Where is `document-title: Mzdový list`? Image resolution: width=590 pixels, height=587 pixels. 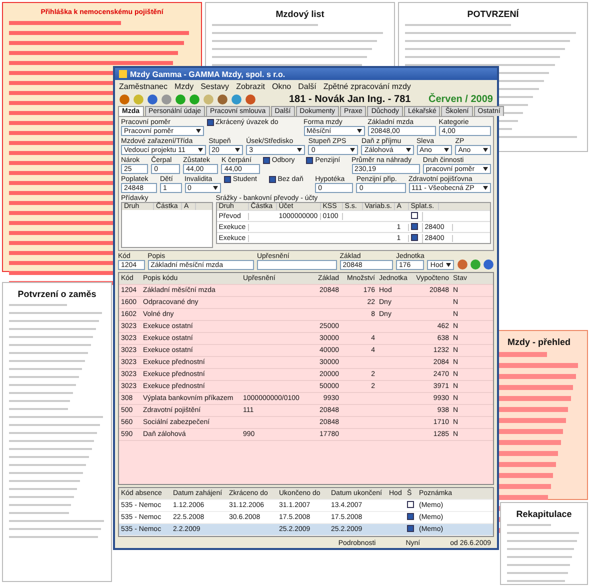 document-title: Mzdový list is located at coordinates (300, 14).